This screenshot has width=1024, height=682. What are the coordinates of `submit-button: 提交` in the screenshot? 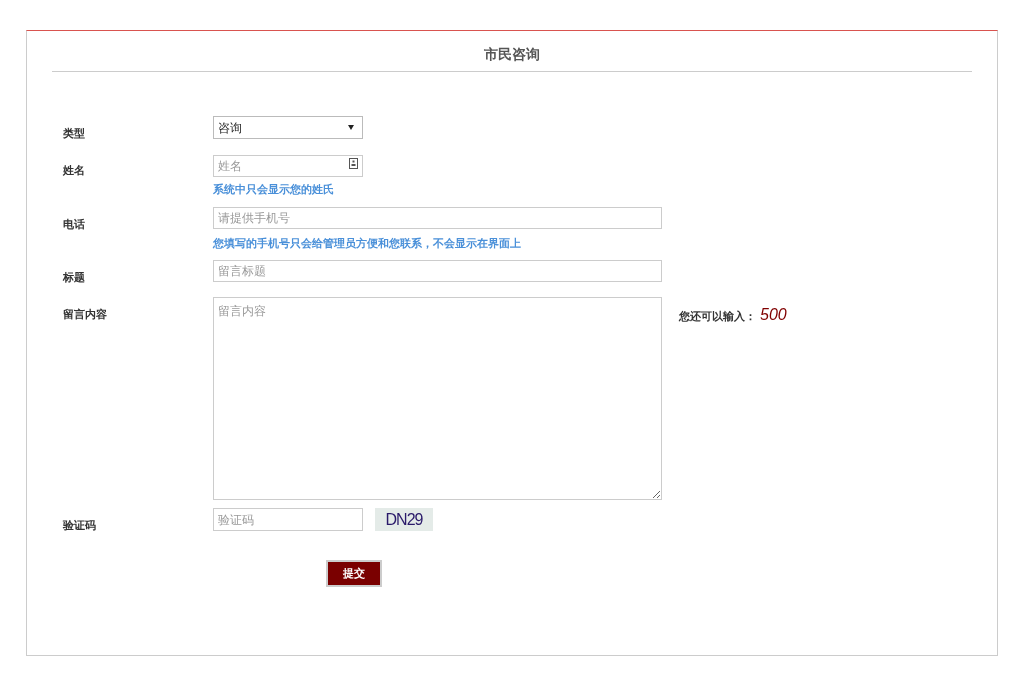 It's located at (354, 573).